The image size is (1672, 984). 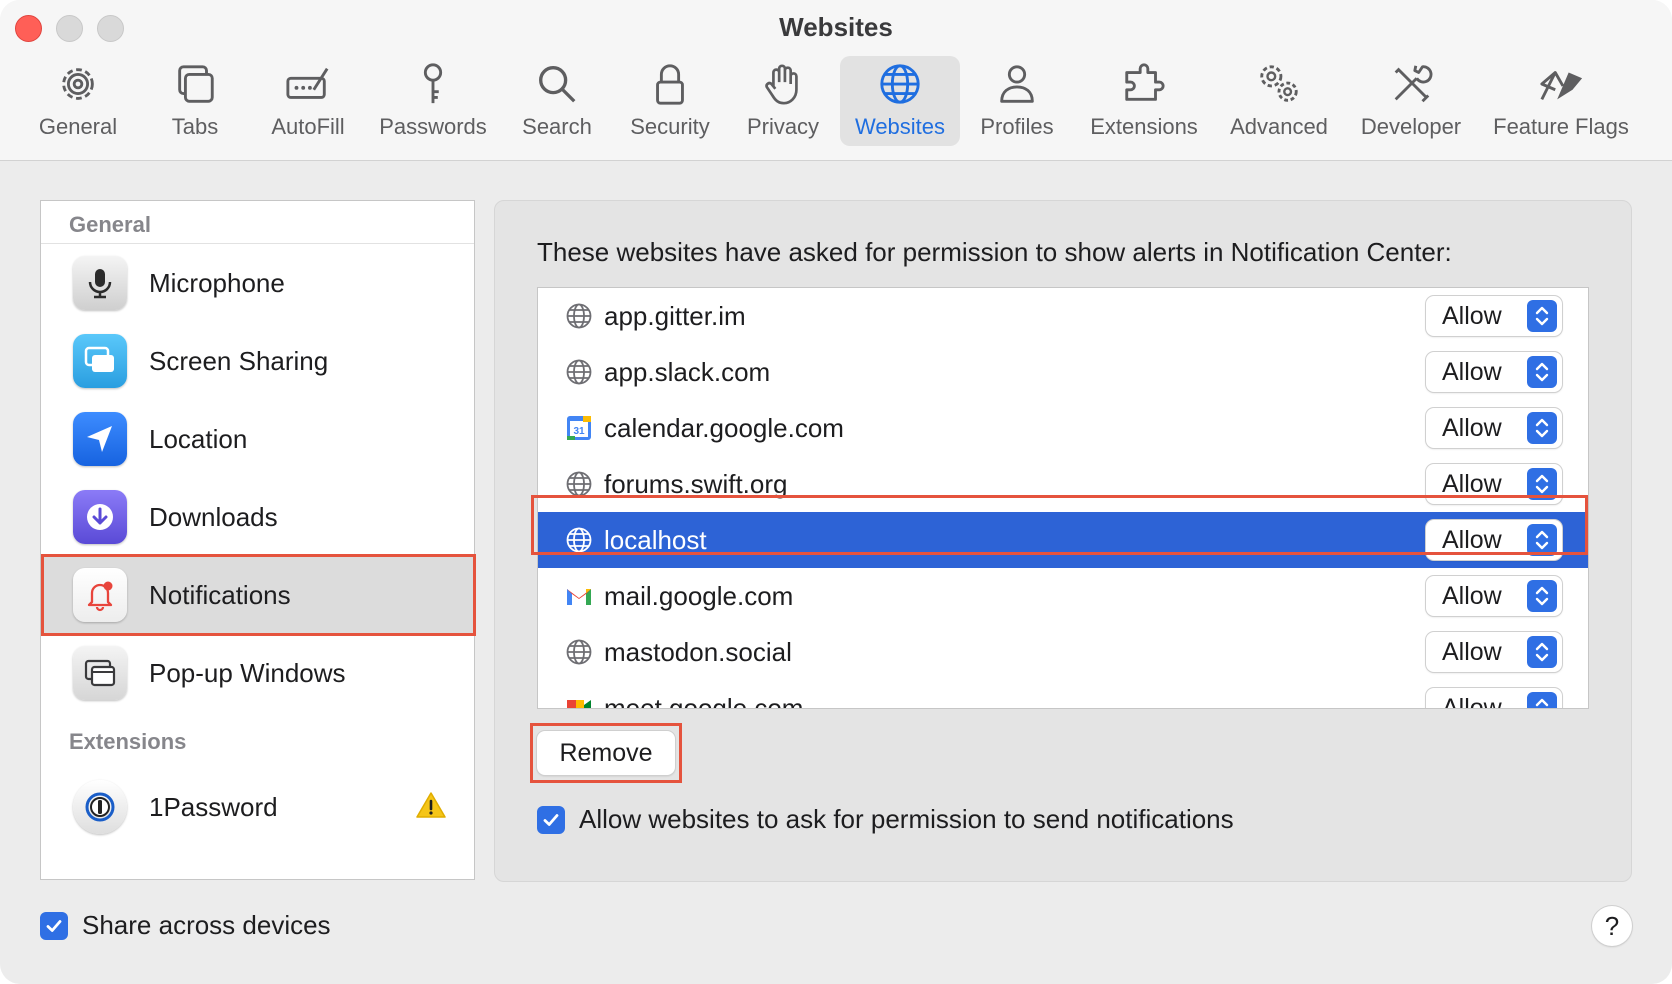 I want to click on site-name: localhost, so click(x=655, y=539).